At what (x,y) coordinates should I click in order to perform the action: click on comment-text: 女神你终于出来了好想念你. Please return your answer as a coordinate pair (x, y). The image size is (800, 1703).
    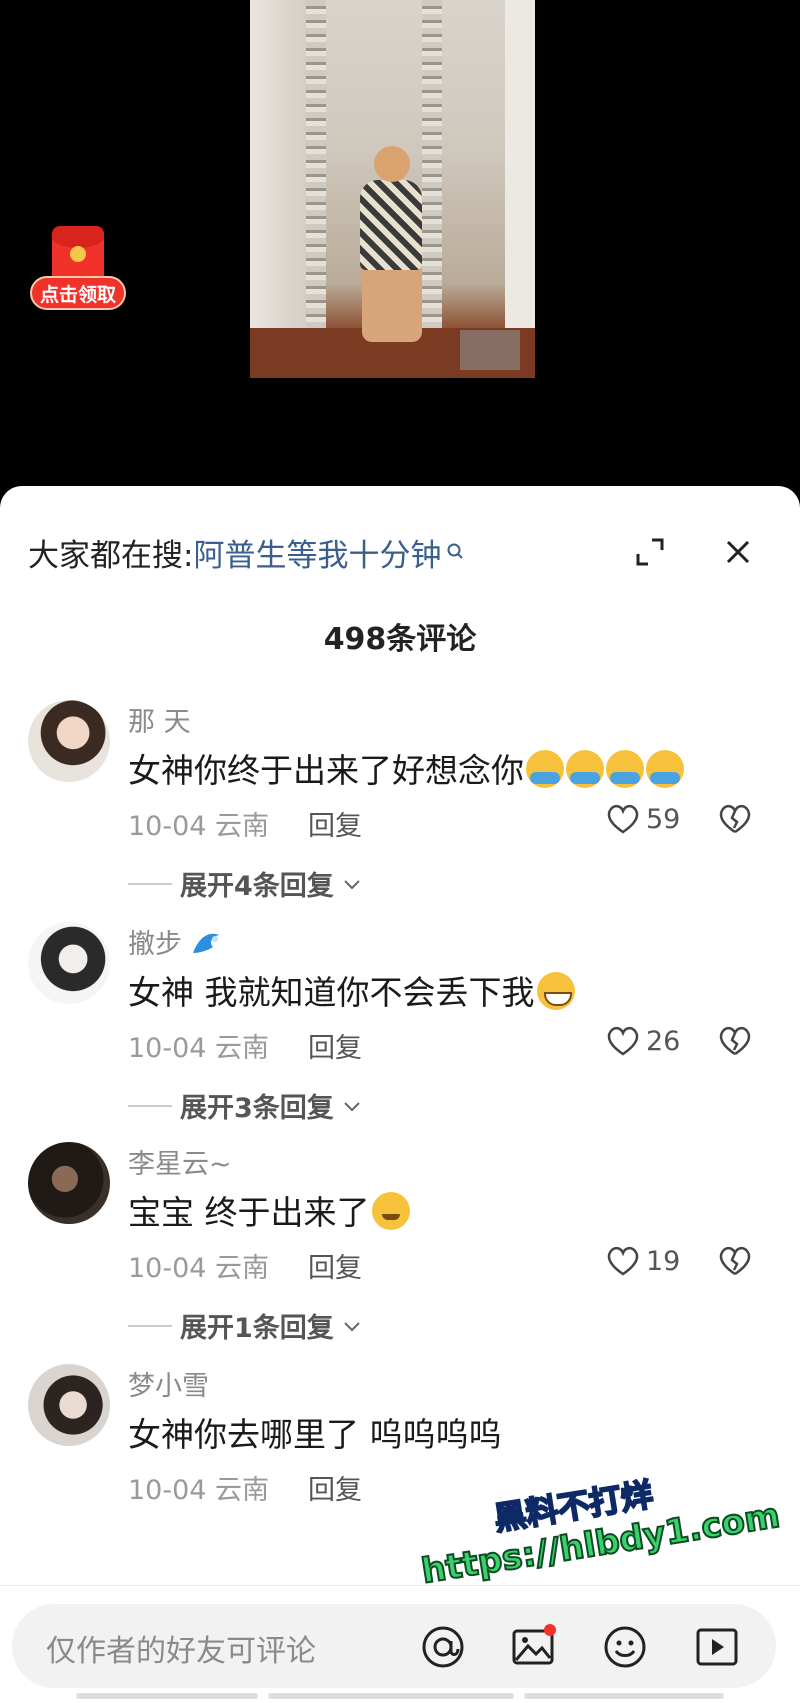
    Looking at the image, I should click on (406, 768).